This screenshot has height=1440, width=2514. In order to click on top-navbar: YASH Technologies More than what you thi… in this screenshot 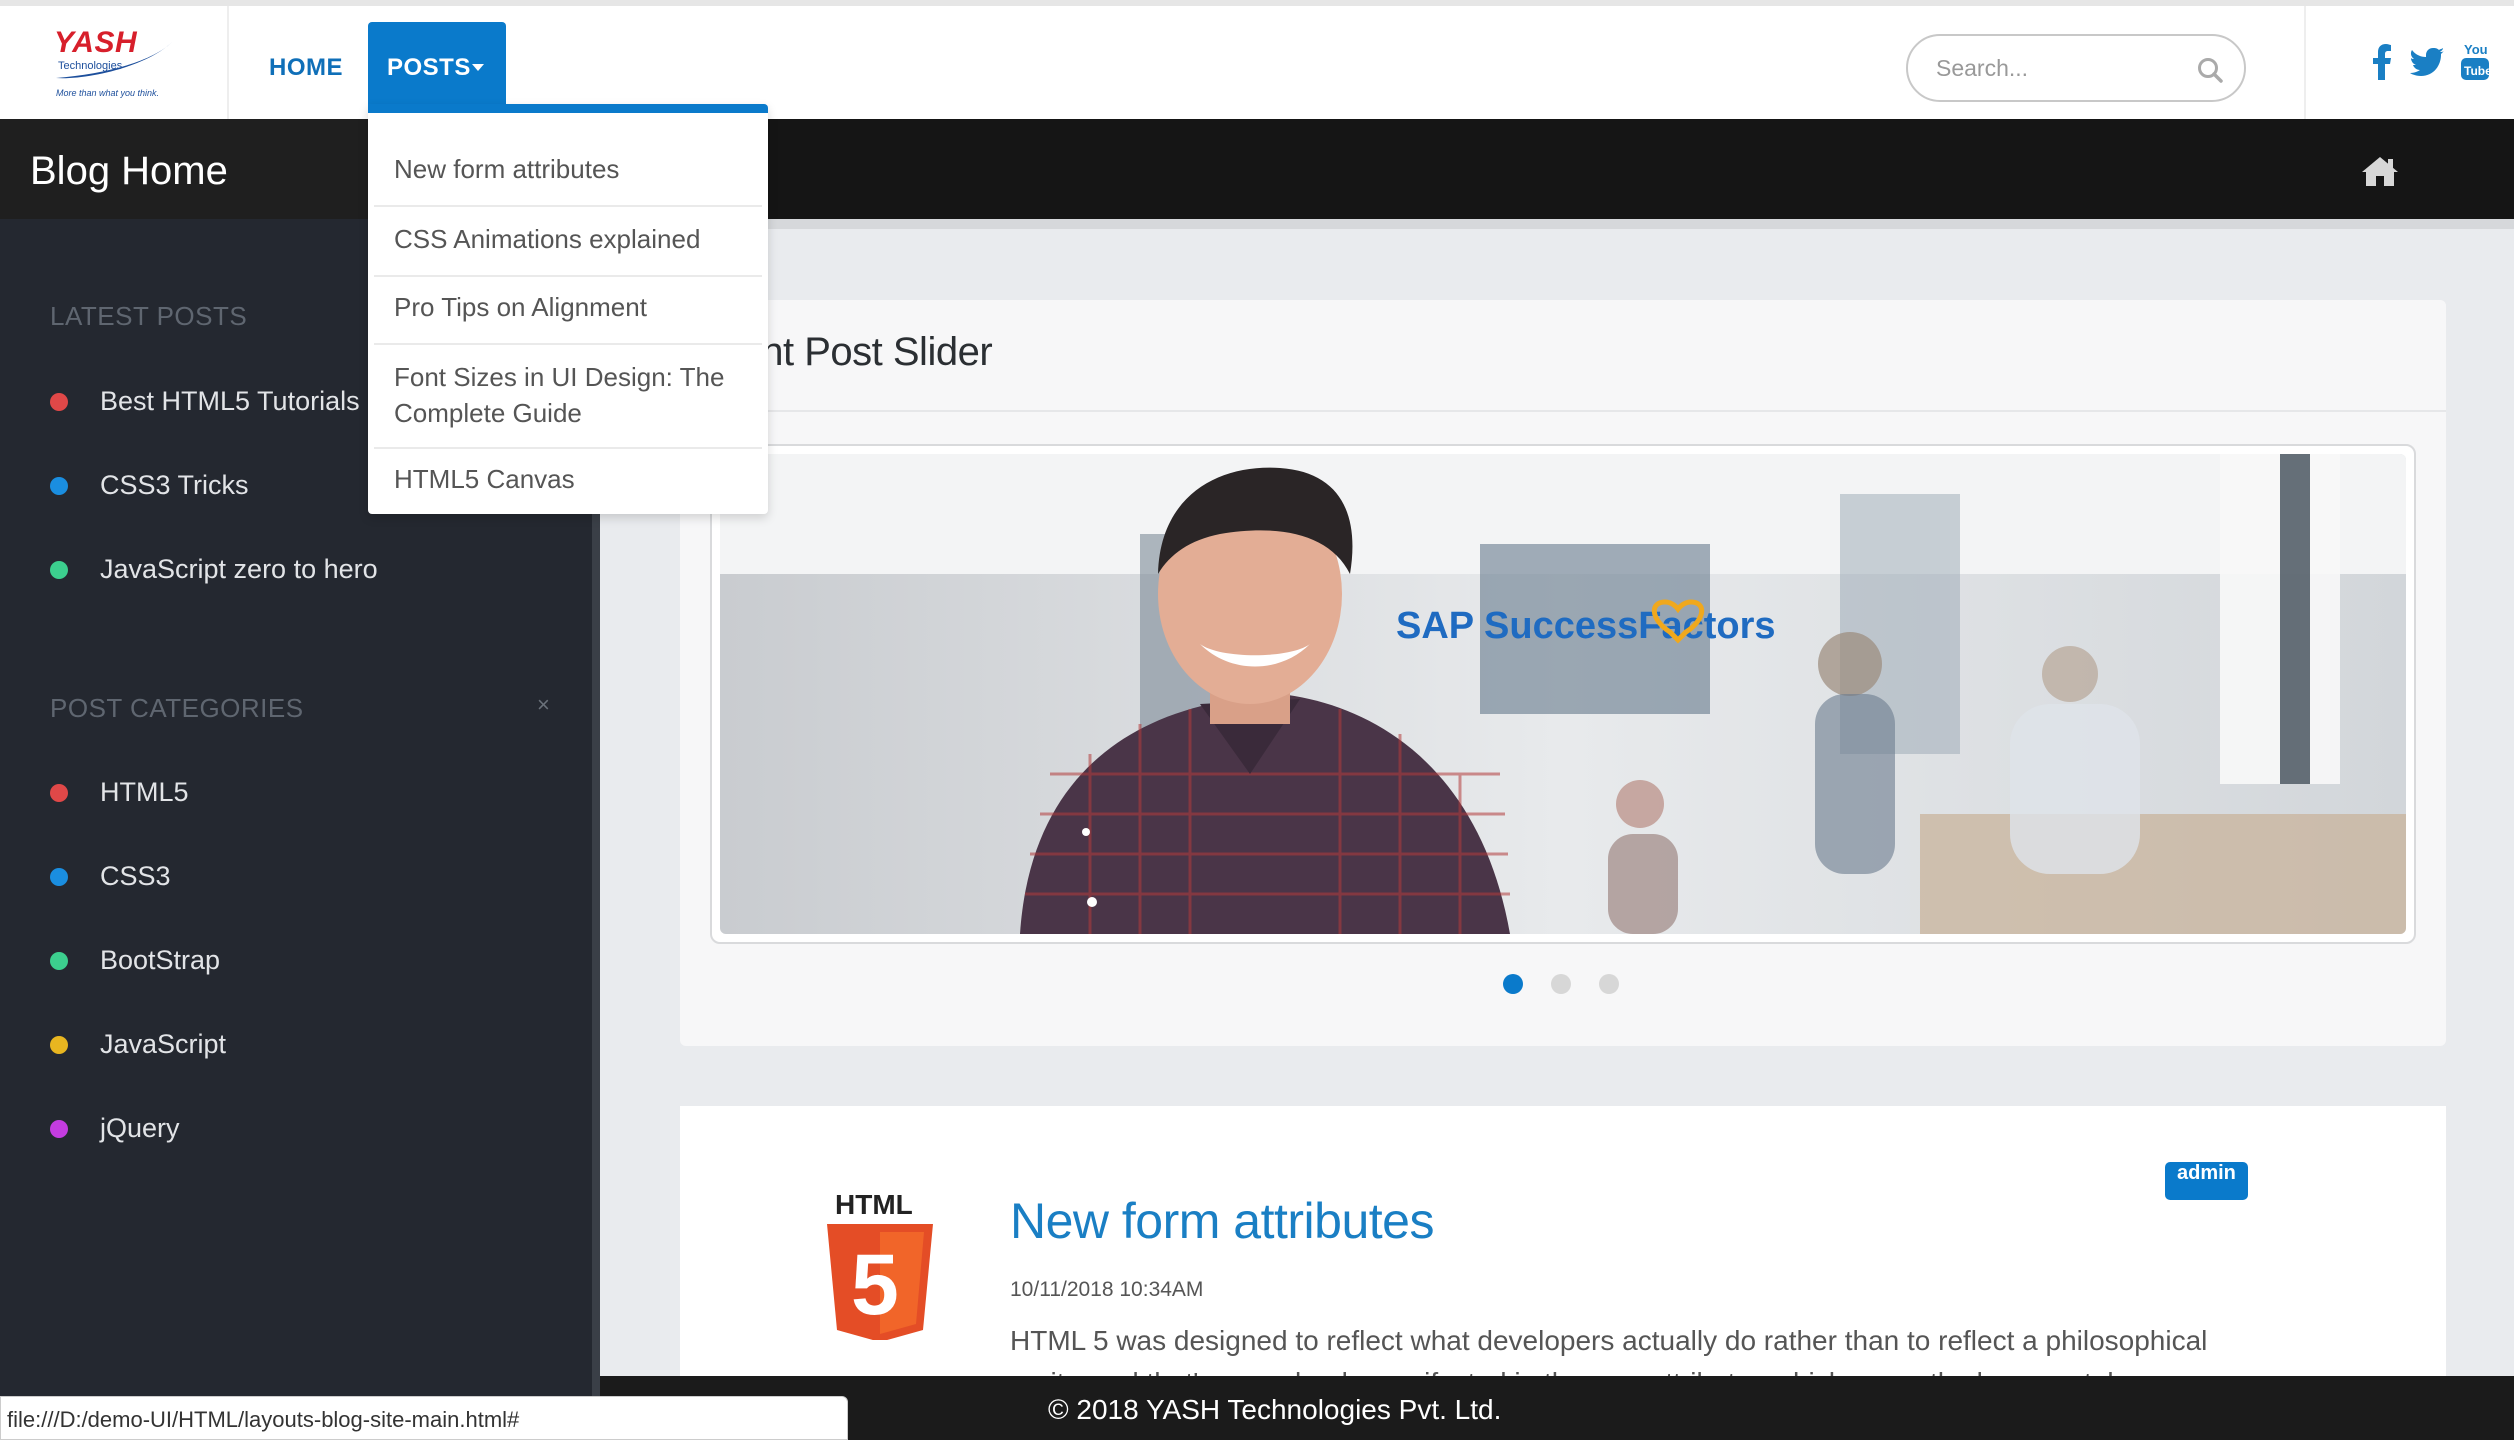, I will do `click(1257, 59)`.